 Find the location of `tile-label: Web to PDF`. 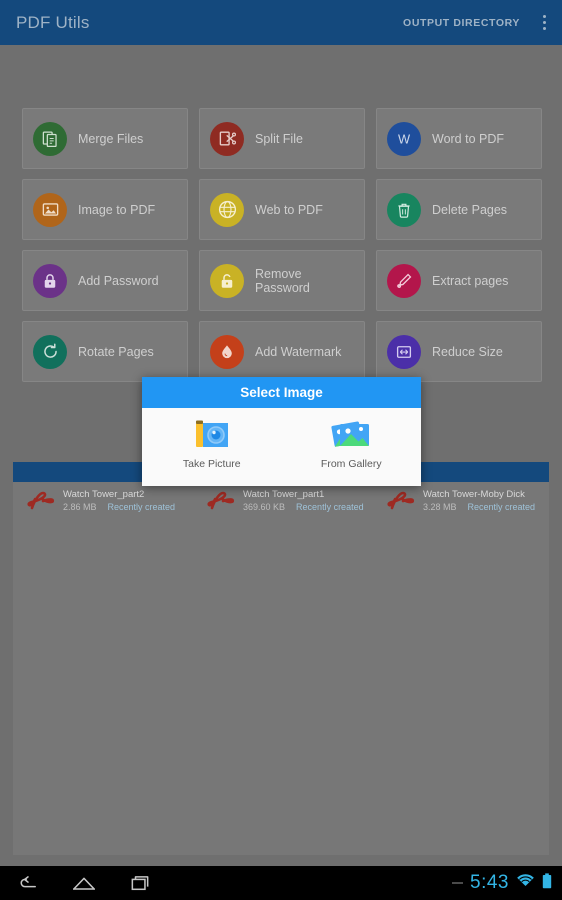

tile-label: Web to PDF is located at coordinates (289, 209).